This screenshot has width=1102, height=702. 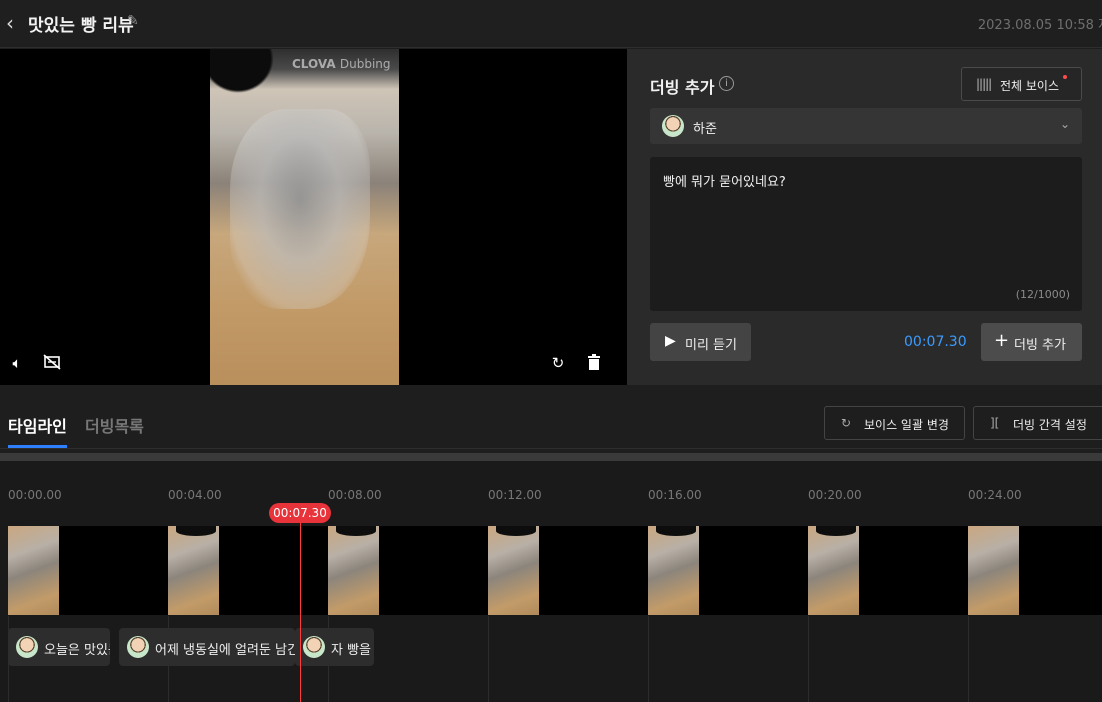 I want to click on volume-icon: 🔈︎, so click(x=17, y=363).